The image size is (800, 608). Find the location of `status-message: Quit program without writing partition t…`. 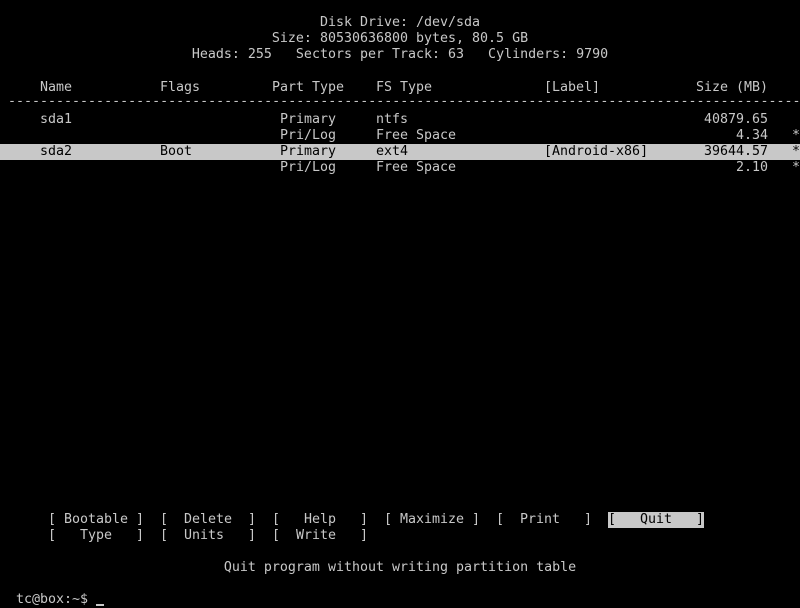

status-message: Quit program without writing partition t… is located at coordinates (400, 567).